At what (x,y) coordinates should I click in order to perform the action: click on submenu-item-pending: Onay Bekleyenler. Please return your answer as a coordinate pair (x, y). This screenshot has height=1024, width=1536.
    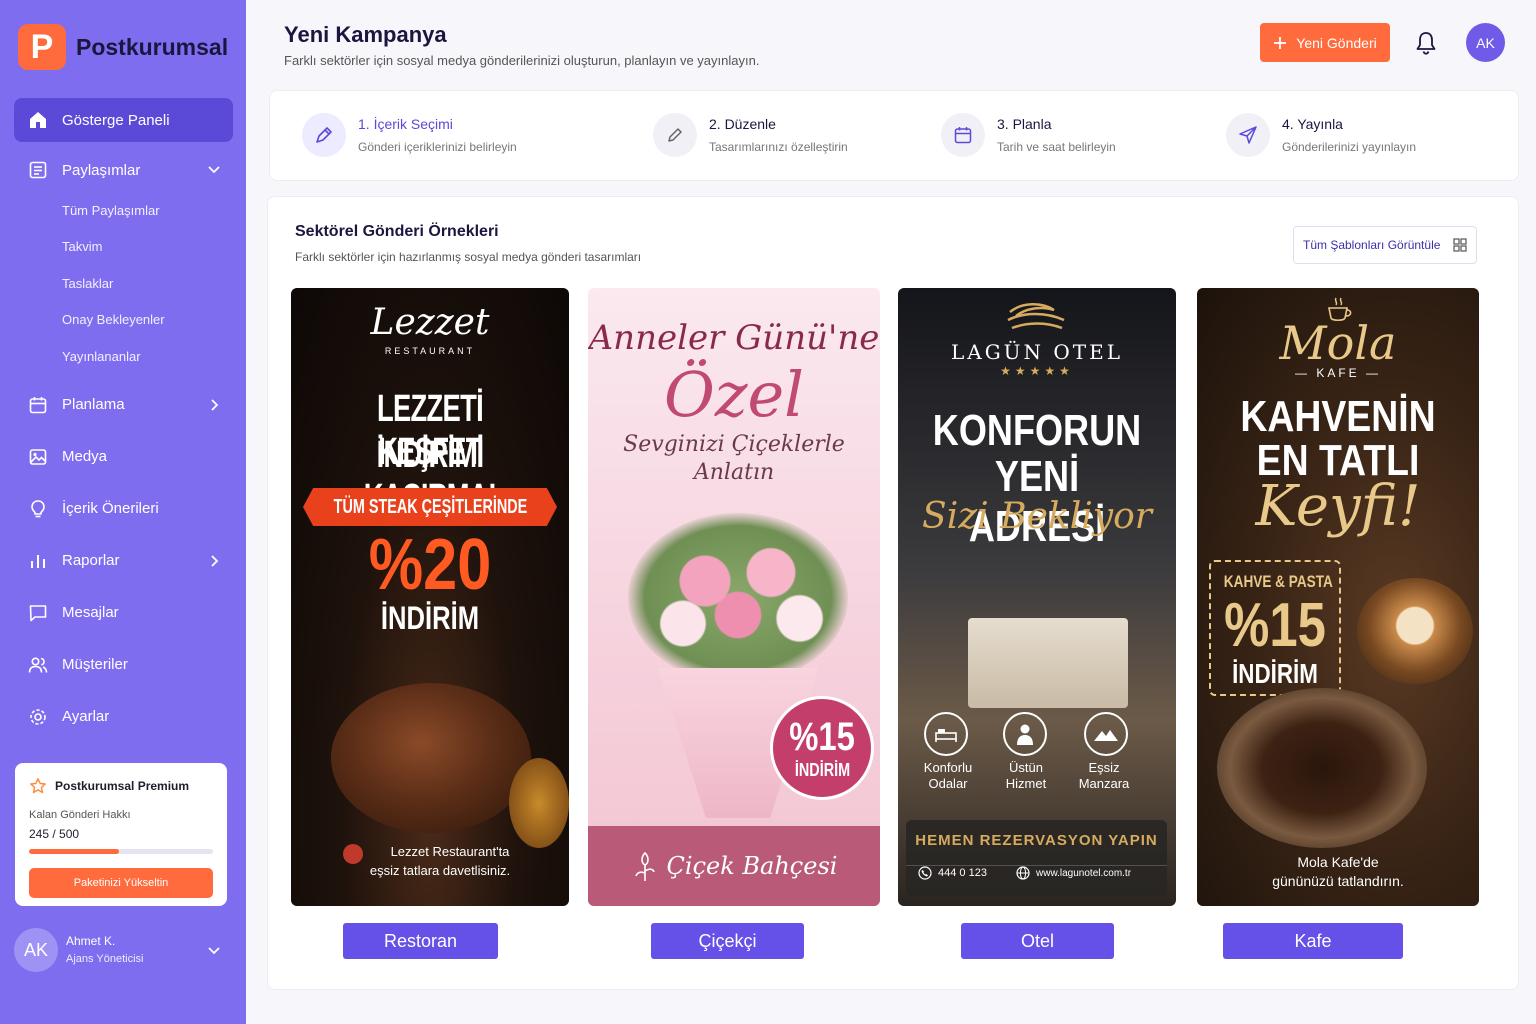
    Looking at the image, I should click on (123, 320).